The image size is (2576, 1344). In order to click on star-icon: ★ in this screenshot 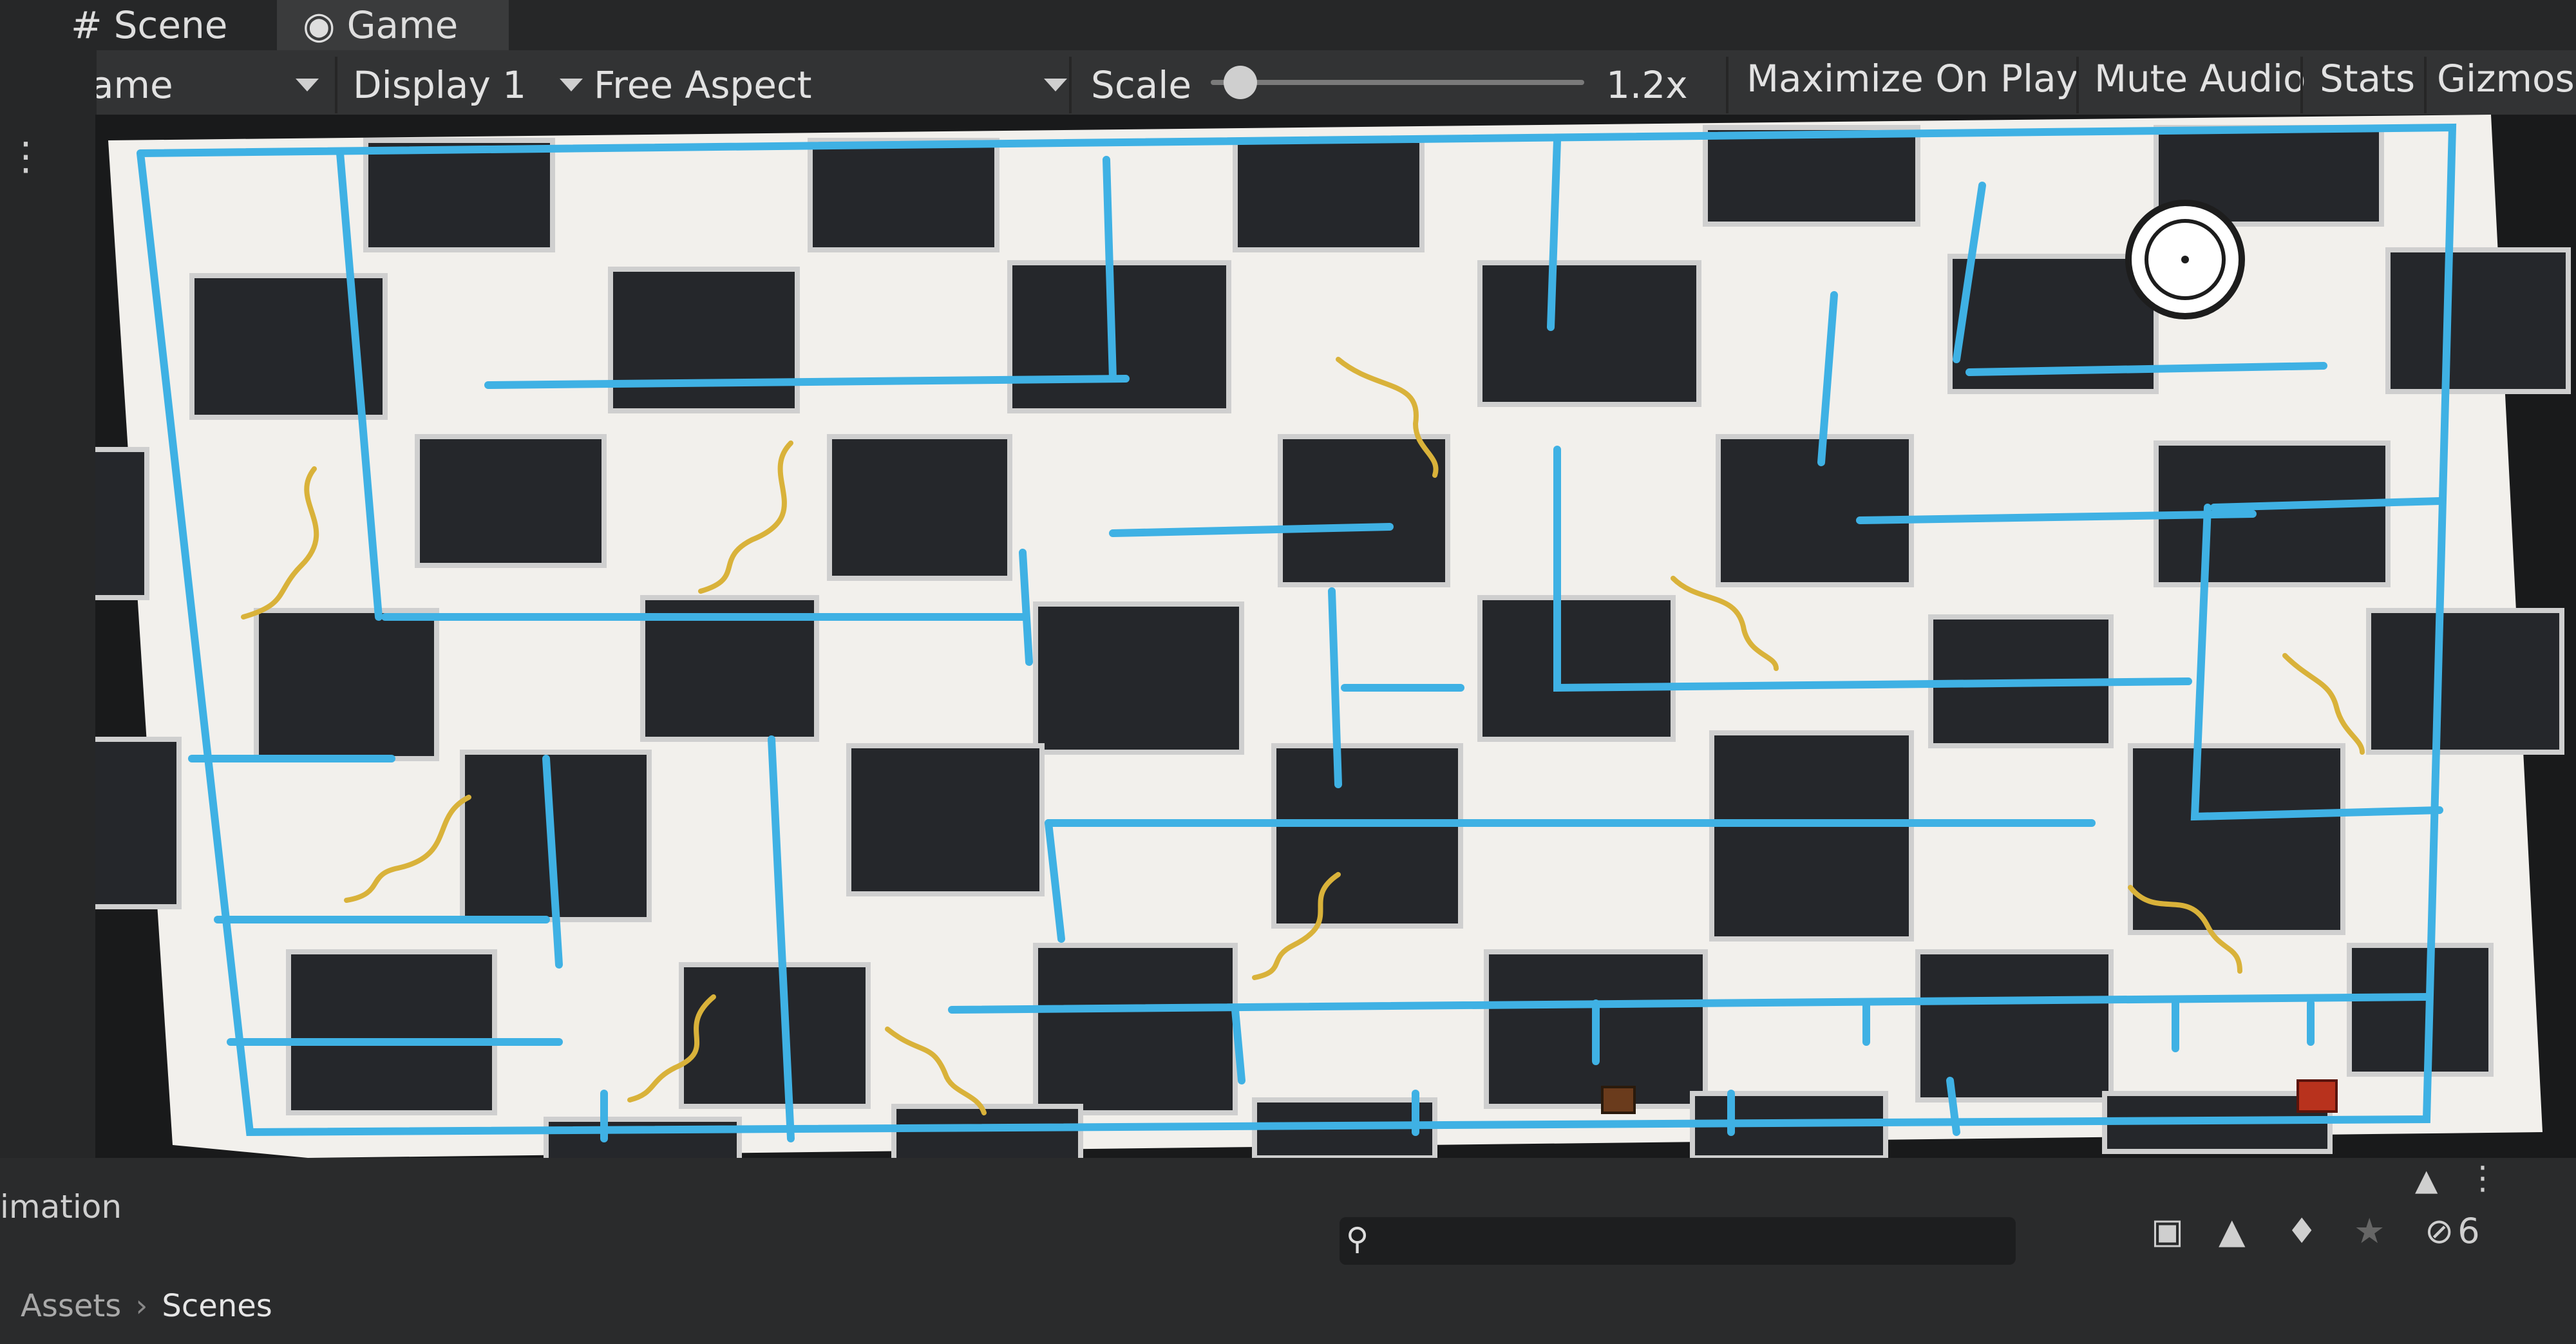, I will do `click(2369, 1231)`.